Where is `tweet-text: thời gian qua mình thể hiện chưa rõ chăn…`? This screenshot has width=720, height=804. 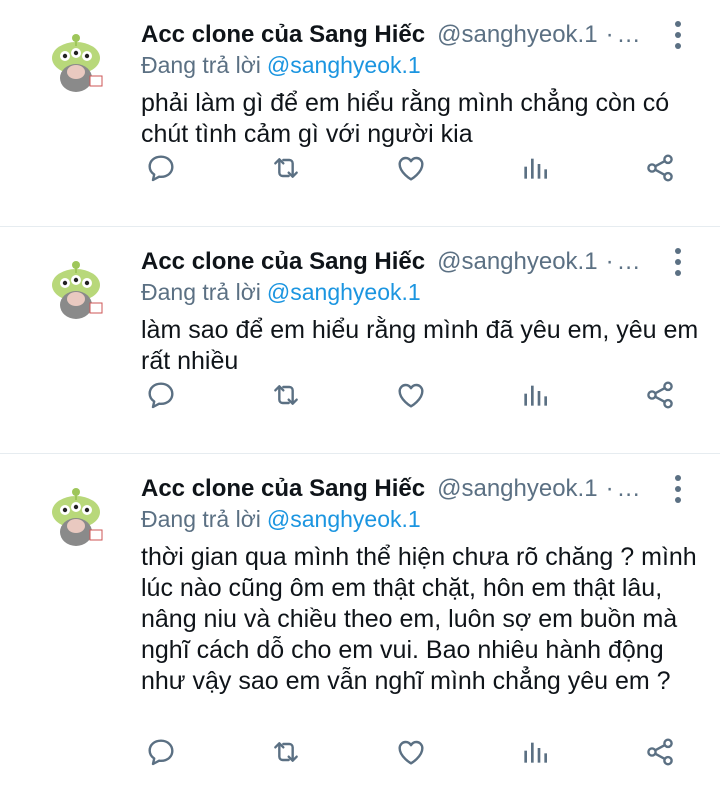
tweet-text: thời gian qua mình thể hiện chưa rõ chăn… is located at coordinates (419, 619).